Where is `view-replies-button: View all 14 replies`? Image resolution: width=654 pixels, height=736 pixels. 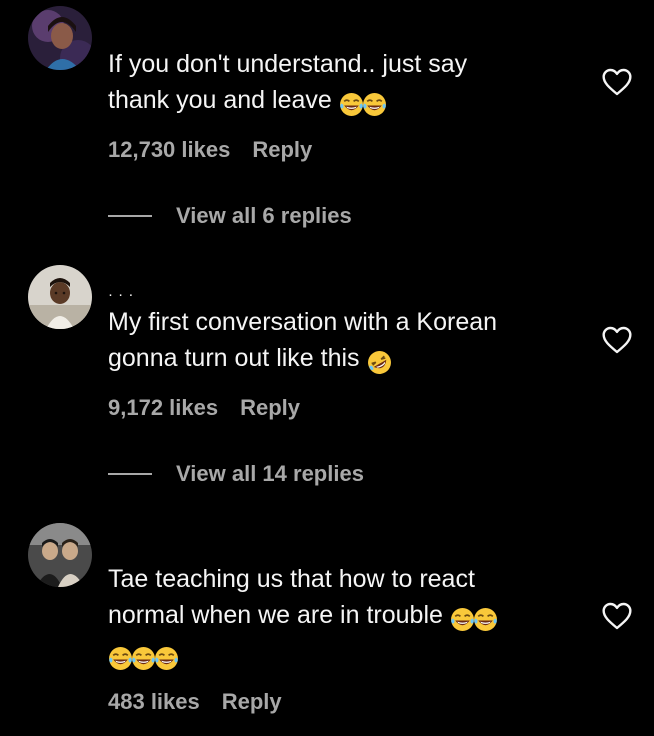
view-replies-button: View all 14 replies is located at coordinates (236, 474).